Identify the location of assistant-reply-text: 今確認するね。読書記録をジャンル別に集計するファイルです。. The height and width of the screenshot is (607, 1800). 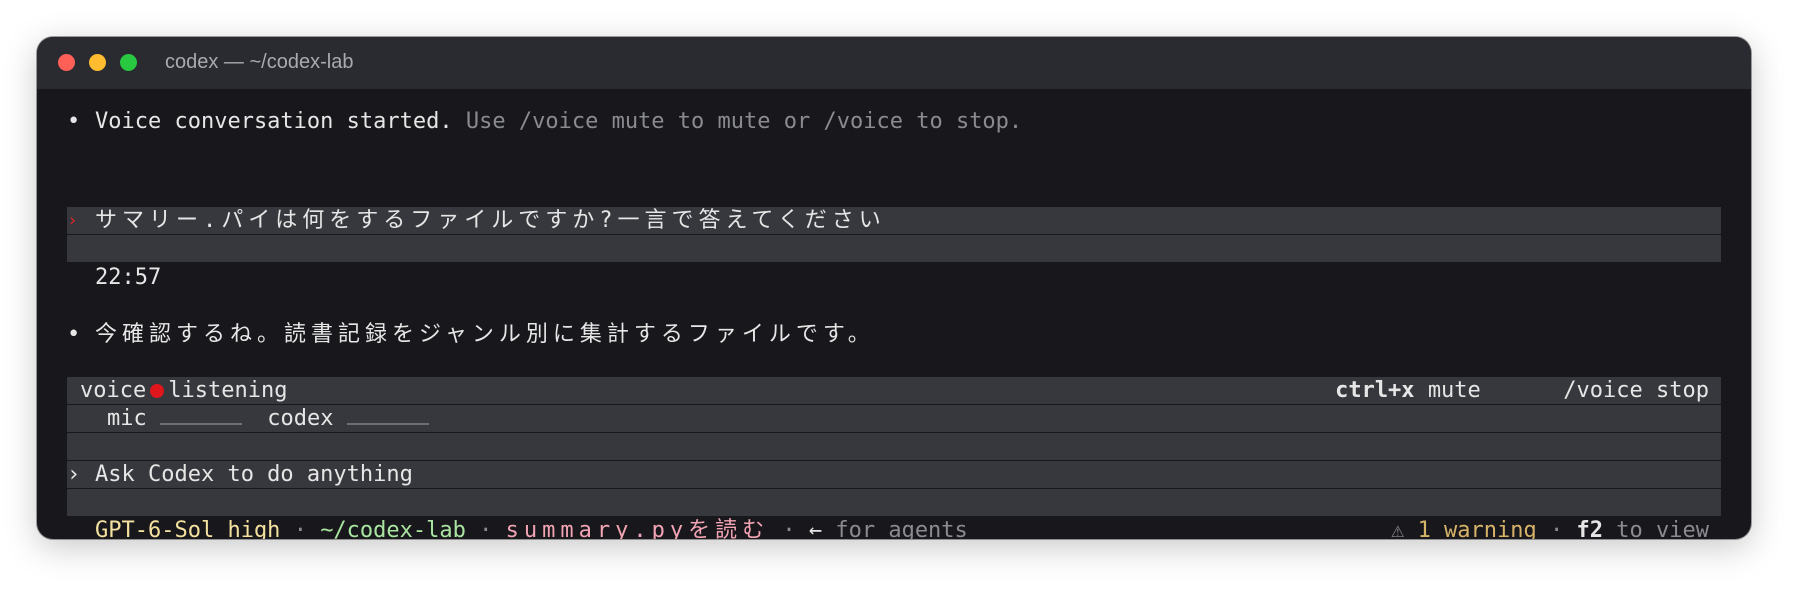
(485, 334).